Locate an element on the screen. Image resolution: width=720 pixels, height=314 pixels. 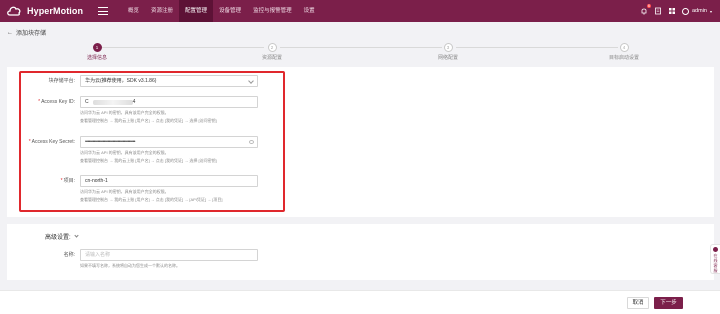
back-link: ← 添加块存储 is located at coordinates (27, 33).